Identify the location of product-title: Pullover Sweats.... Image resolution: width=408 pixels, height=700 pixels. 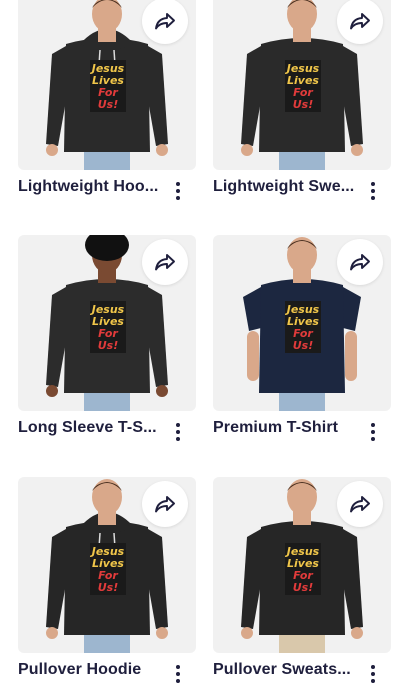
(284, 670).